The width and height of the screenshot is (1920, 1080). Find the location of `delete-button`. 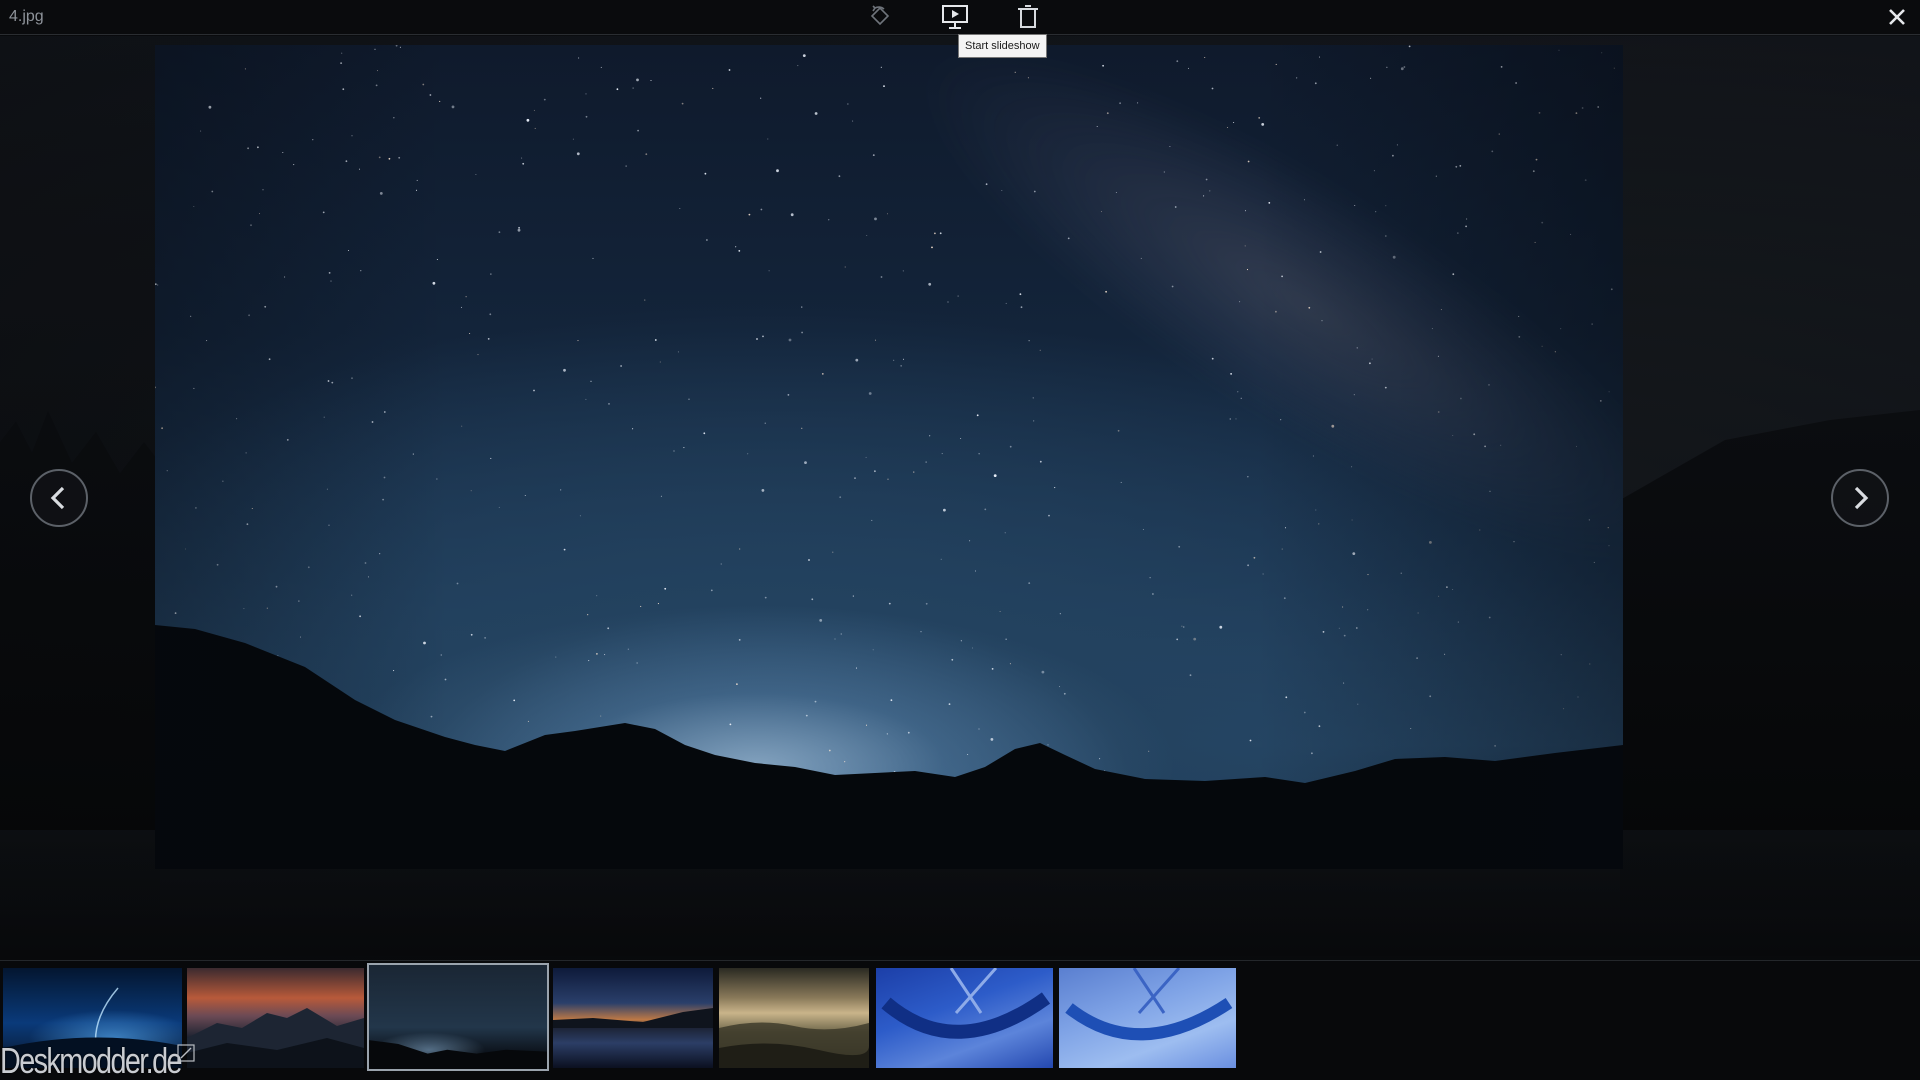

delete-button is located at coordinates (1028, 17).